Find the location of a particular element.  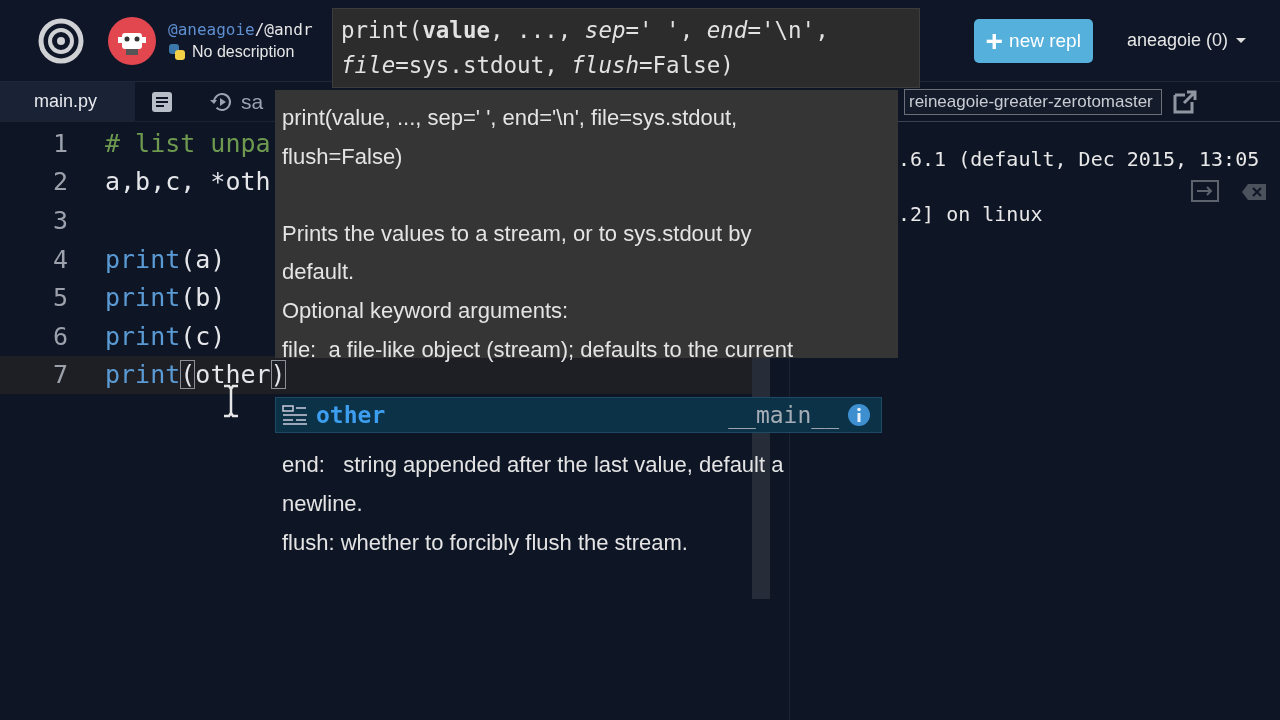

line-number: 3 is located at coordinates (59, 220).